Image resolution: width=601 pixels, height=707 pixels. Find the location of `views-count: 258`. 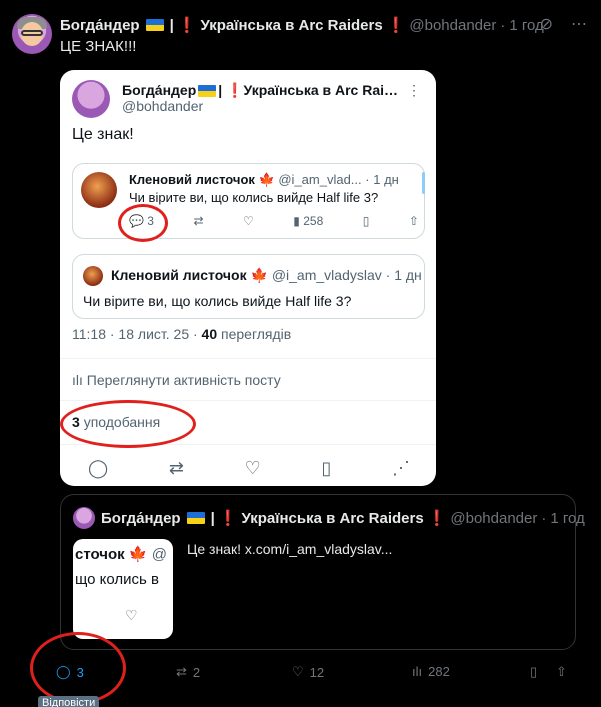

views-count: 258 is located at coordinates (313, 221).